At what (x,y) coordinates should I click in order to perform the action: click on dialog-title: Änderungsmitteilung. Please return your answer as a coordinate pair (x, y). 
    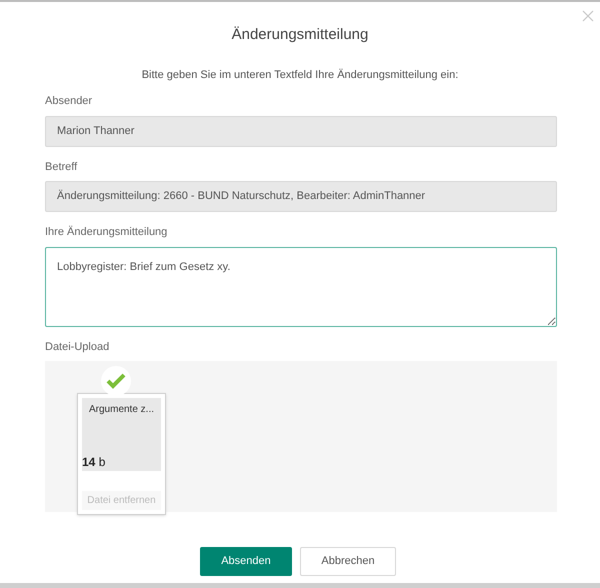
    Looking at the image, I should click on (300, 35).